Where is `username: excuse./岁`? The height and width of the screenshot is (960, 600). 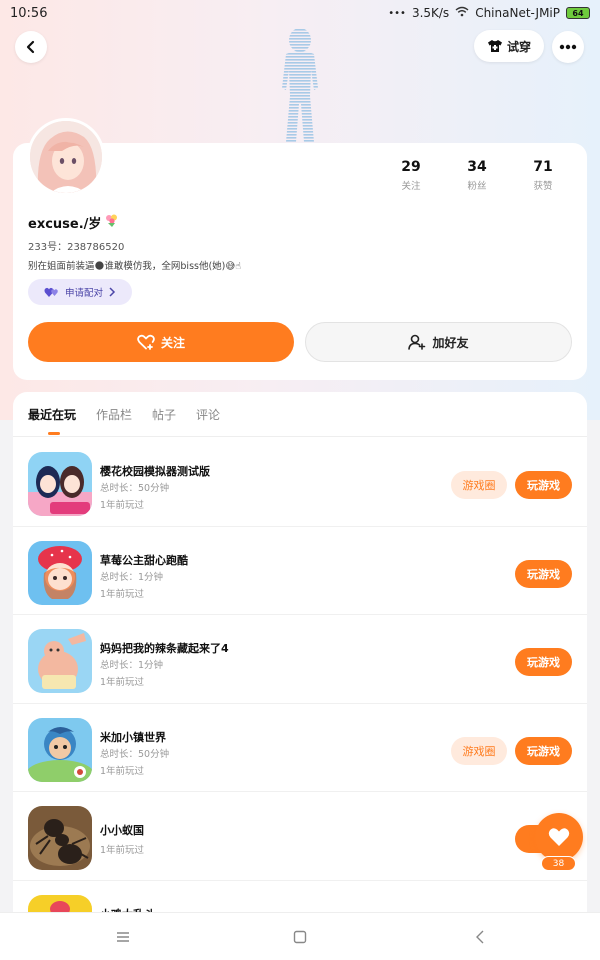
username: excuse./岁 is located at coordinates (73, 222).